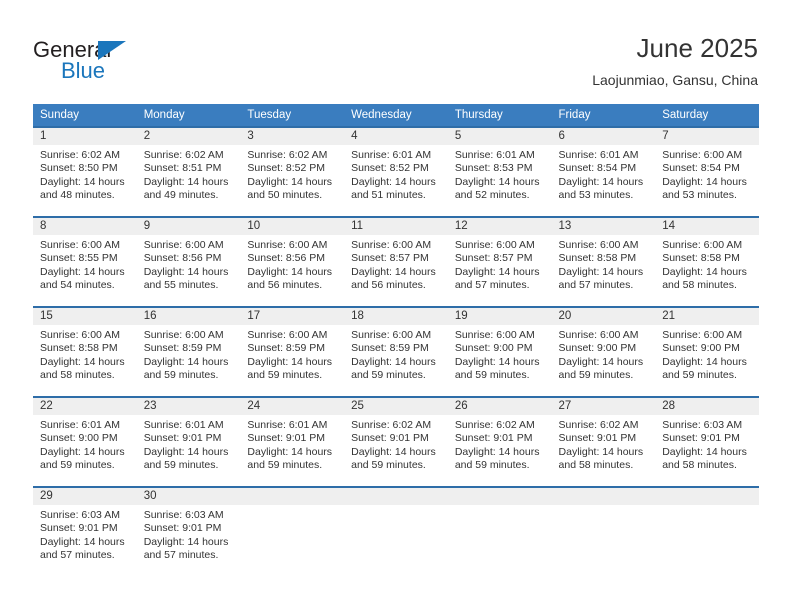 The height and width of the screenshot is (612, 792). Describe the element at coordinates (80, 155) in the screenshot. I see `sunrise-text: Sunrise: 6:02 AM` at that location.